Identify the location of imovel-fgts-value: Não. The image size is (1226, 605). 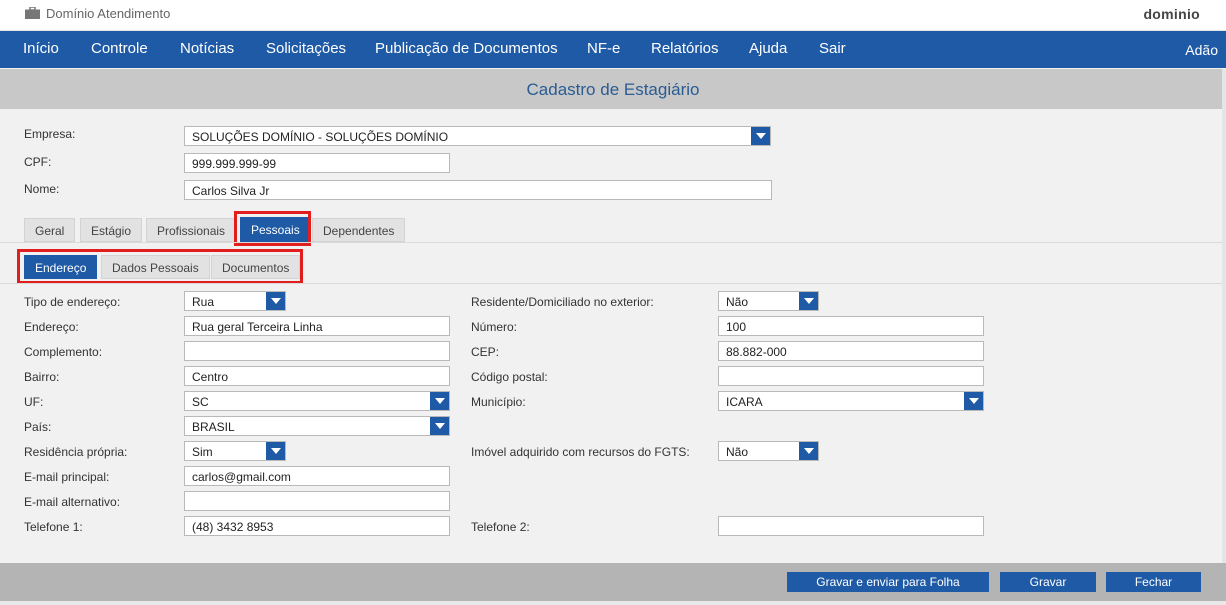
(737, 452).